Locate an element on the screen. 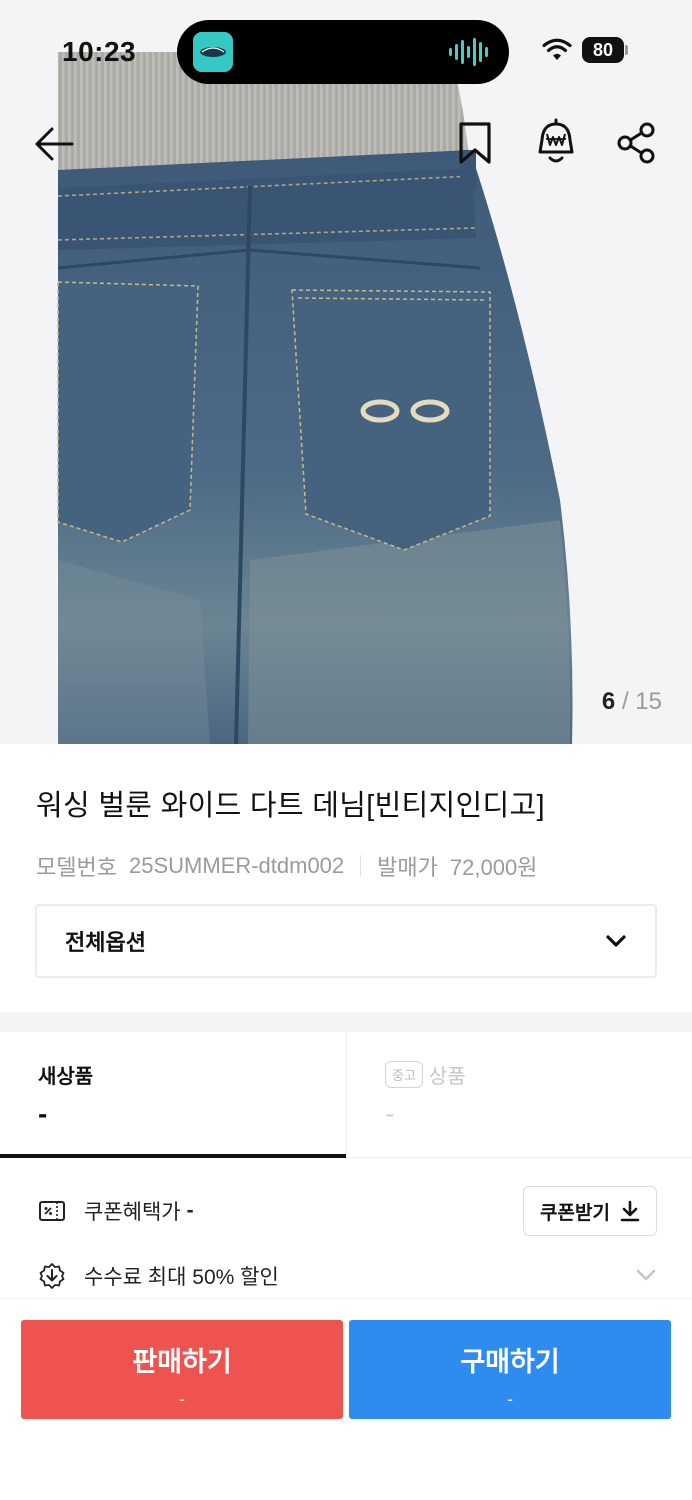 This screenshot has width=692, height=1500. share-icon is located at coordinates (636, 143).